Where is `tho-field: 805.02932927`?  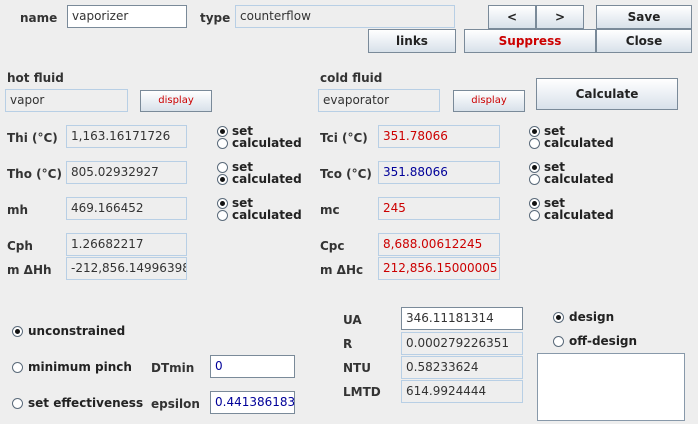 tho-field: 805.02932927 is located at coordinates (126, 172).